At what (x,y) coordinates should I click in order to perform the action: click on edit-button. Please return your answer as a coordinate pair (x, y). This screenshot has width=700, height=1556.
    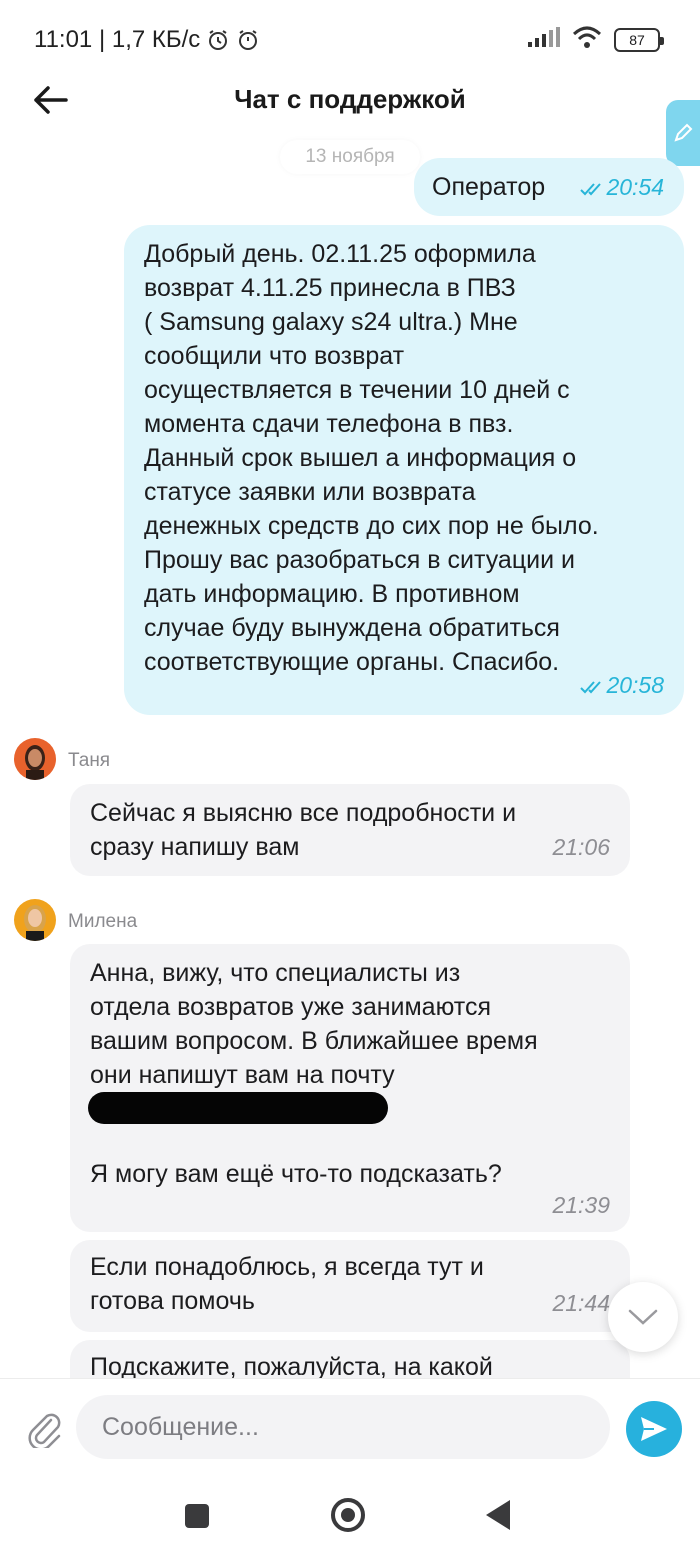
    Looking at the image, I should click on (683, 133).